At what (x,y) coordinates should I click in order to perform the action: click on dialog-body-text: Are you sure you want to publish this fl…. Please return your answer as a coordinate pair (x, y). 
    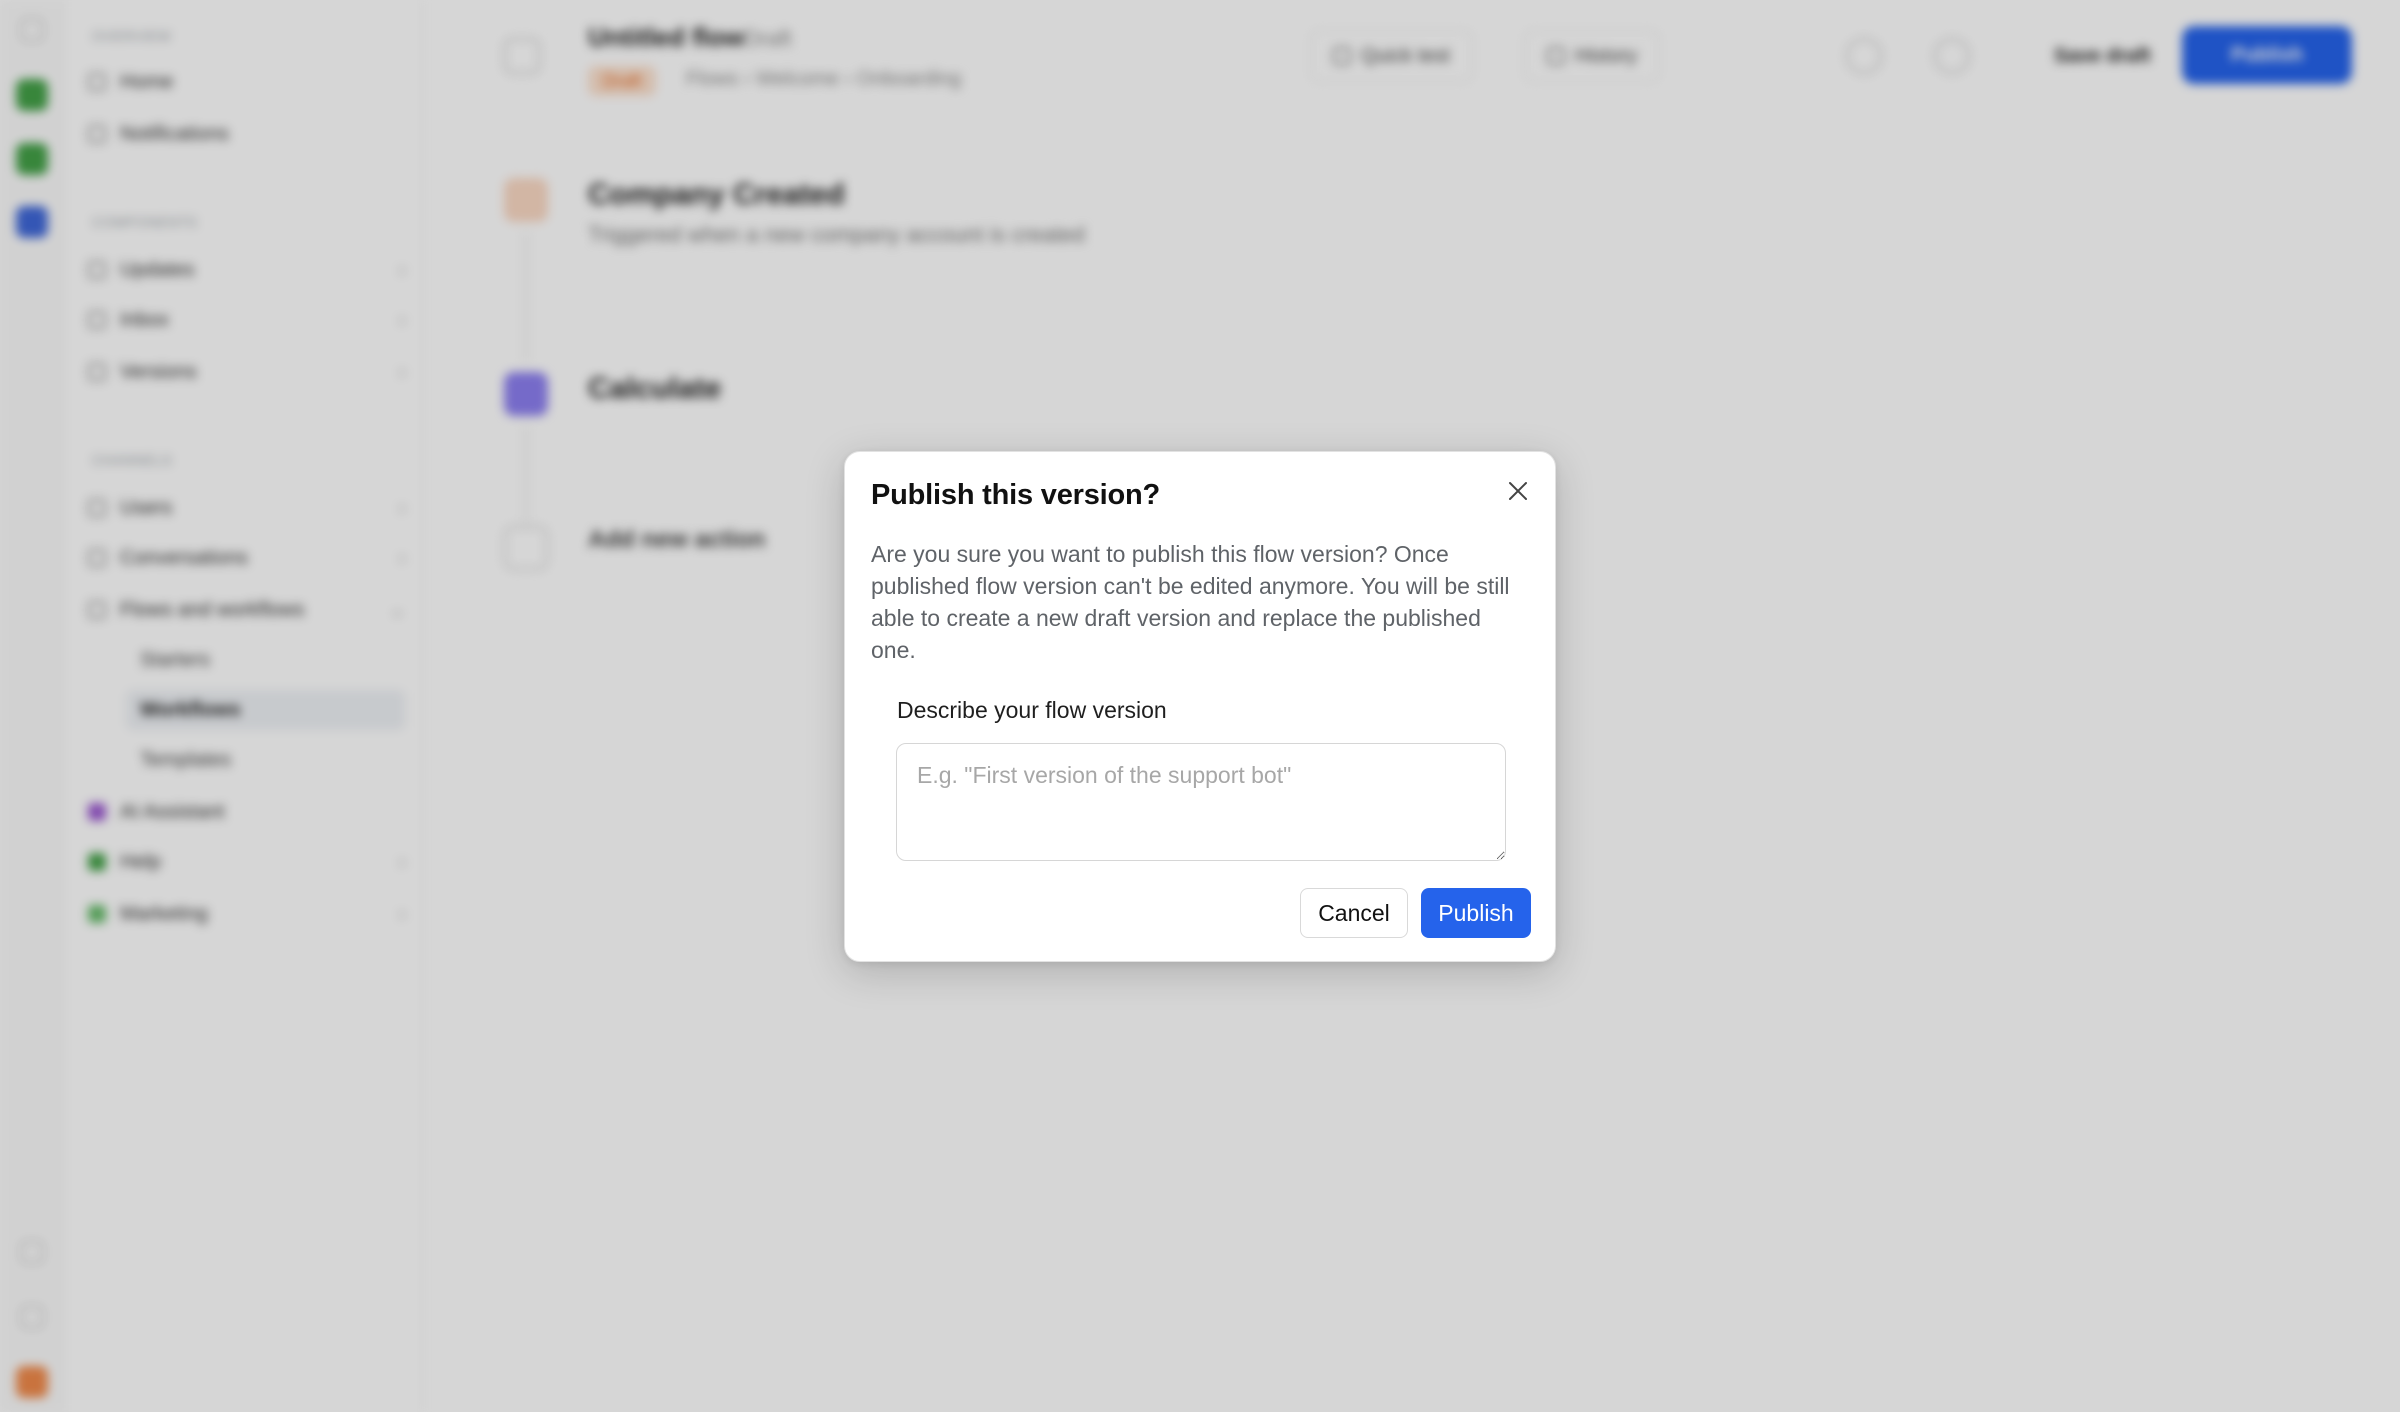
    Looking at the image, I should click on (1190, 602).